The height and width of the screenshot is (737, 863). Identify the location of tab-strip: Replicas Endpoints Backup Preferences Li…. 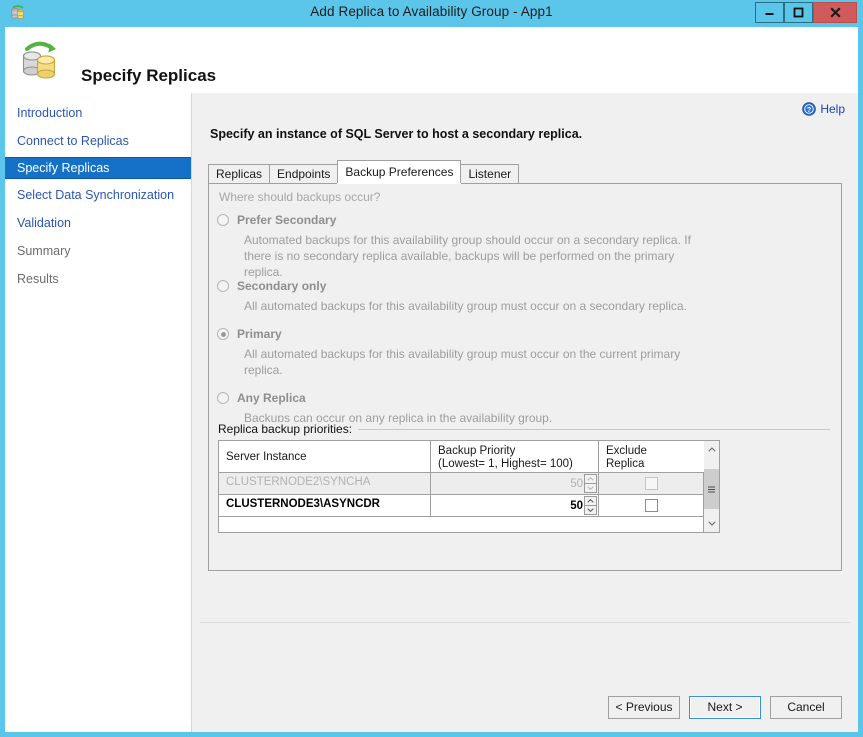
(364, 171).